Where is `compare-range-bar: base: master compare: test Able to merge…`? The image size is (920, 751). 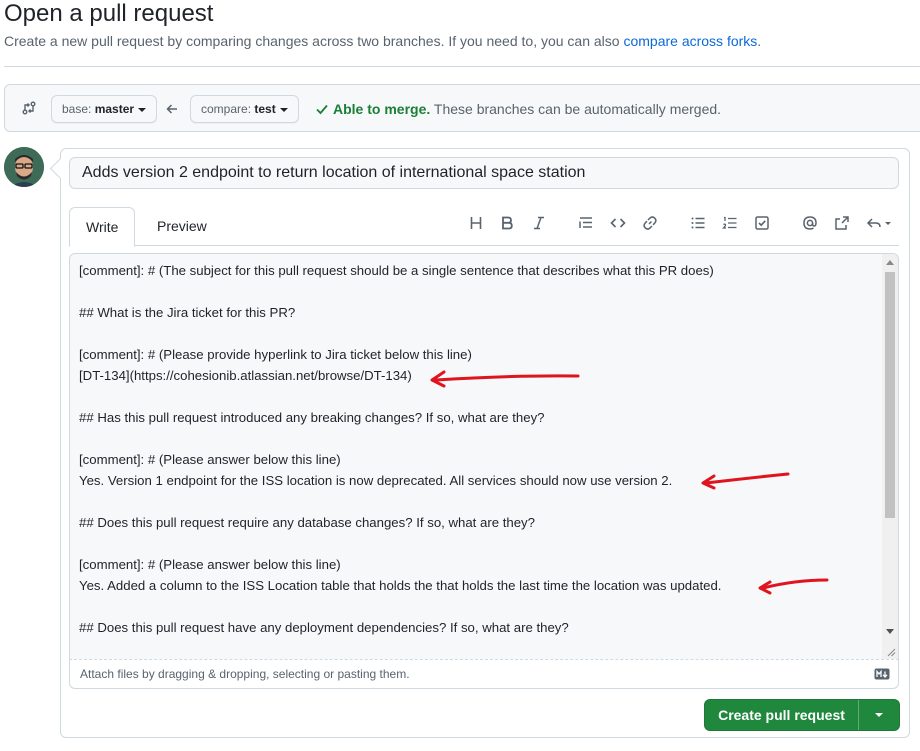 compare-range-bar: base: master compare: test Able to merge… is located at coordinates (462, 108).